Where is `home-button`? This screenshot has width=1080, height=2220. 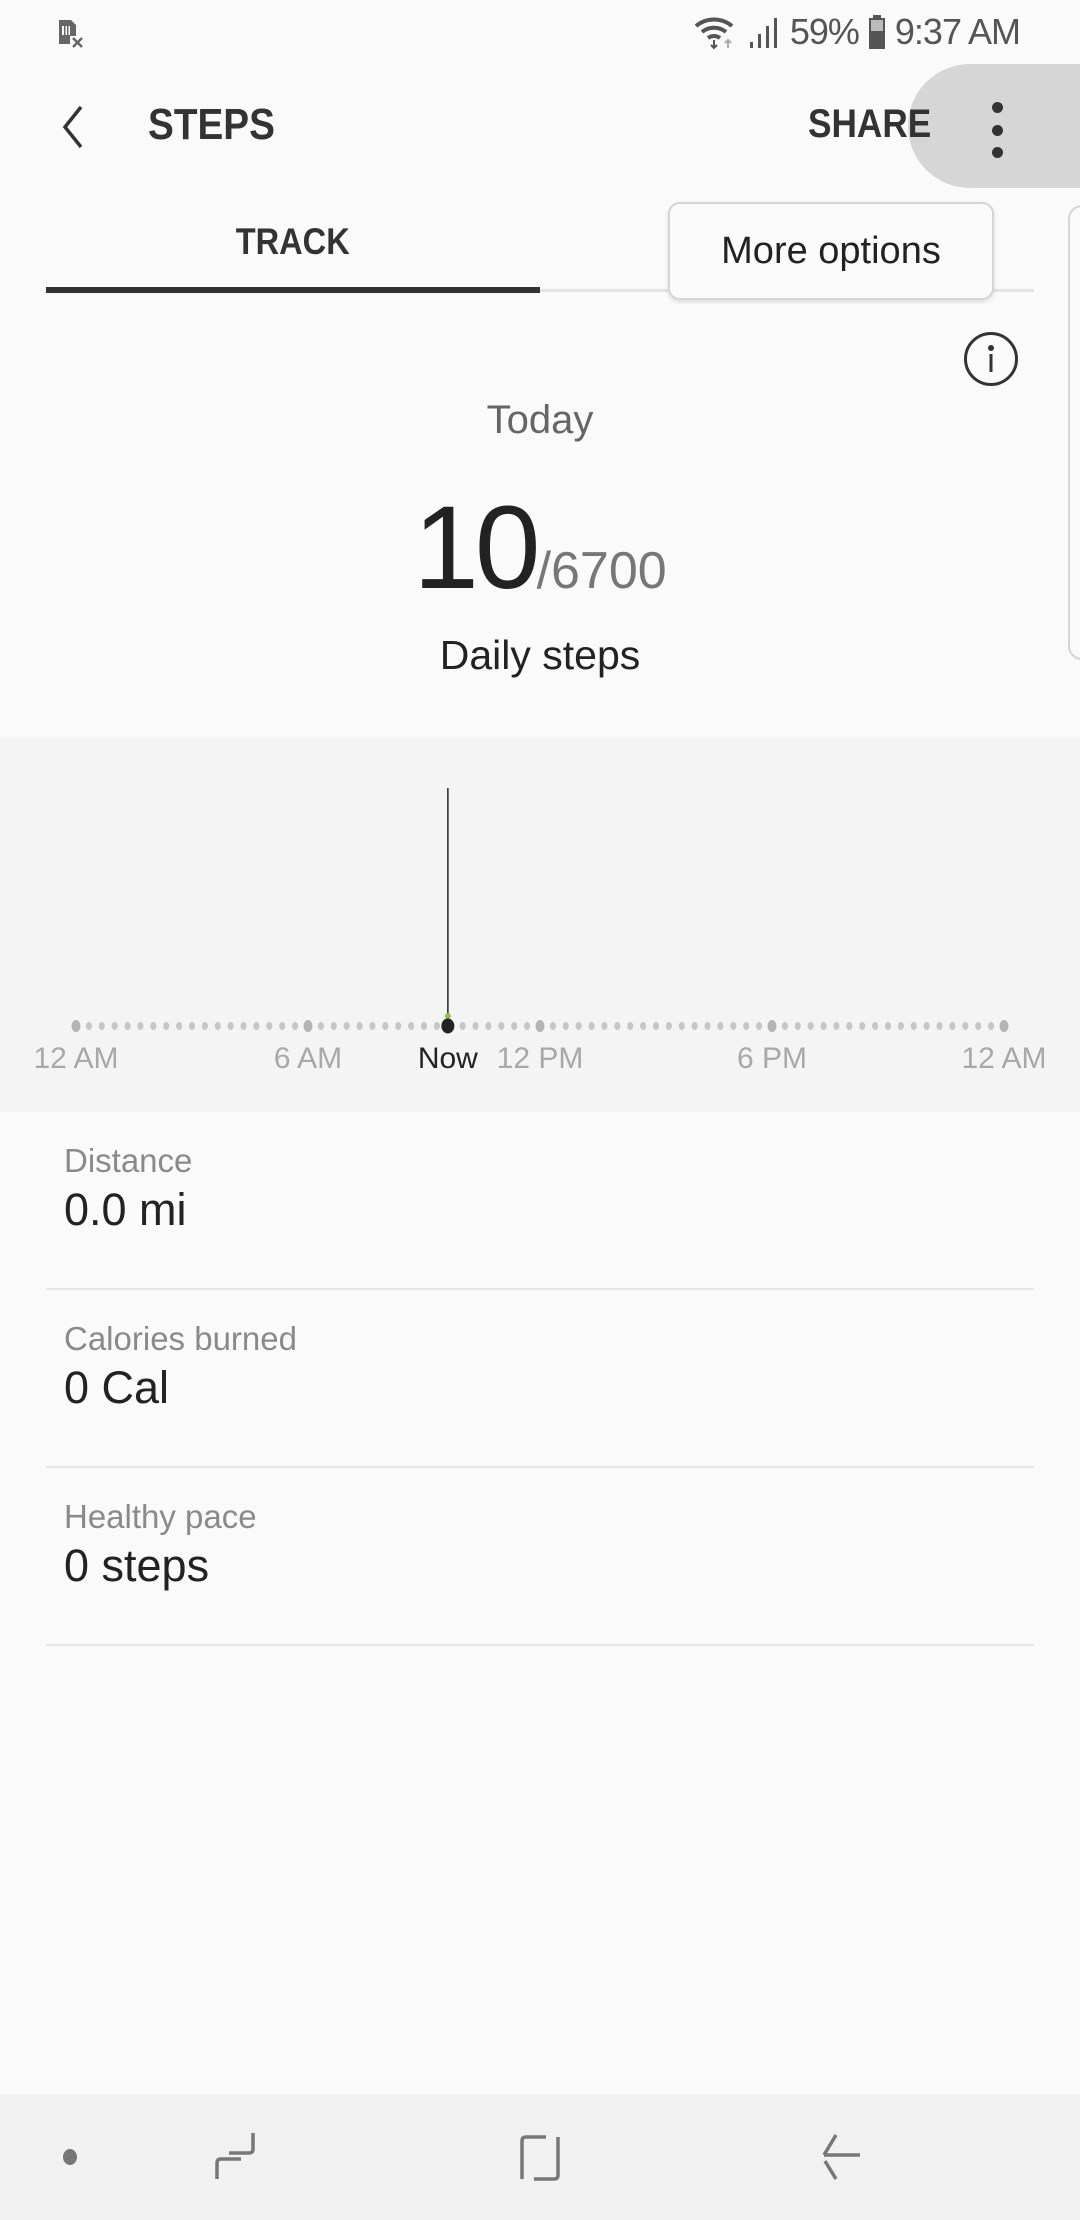
home-button is located at coordinates (540, 2157).